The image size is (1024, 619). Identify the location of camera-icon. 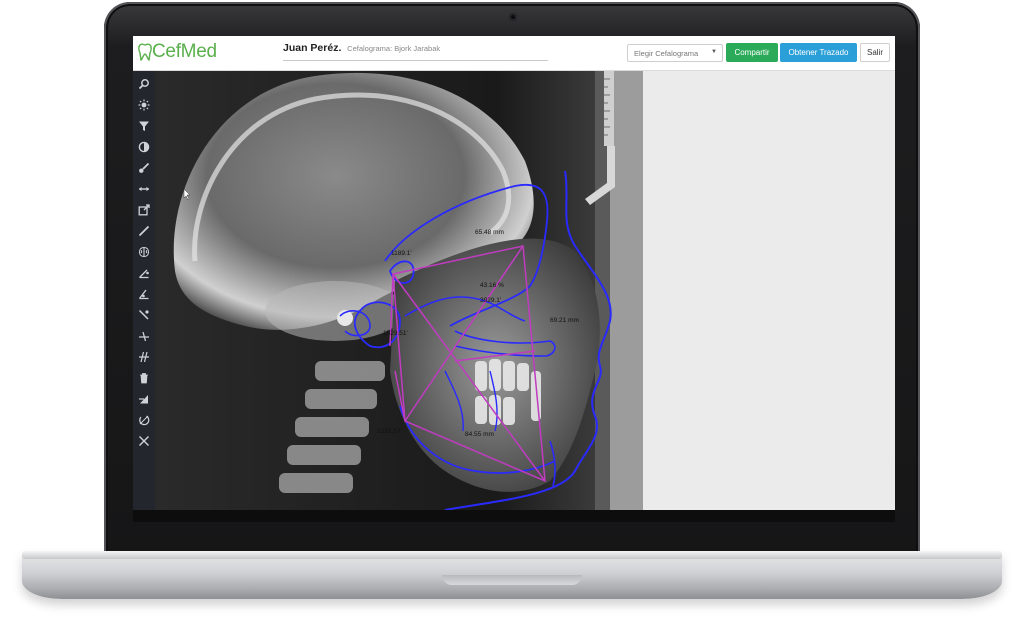
(513, 17).